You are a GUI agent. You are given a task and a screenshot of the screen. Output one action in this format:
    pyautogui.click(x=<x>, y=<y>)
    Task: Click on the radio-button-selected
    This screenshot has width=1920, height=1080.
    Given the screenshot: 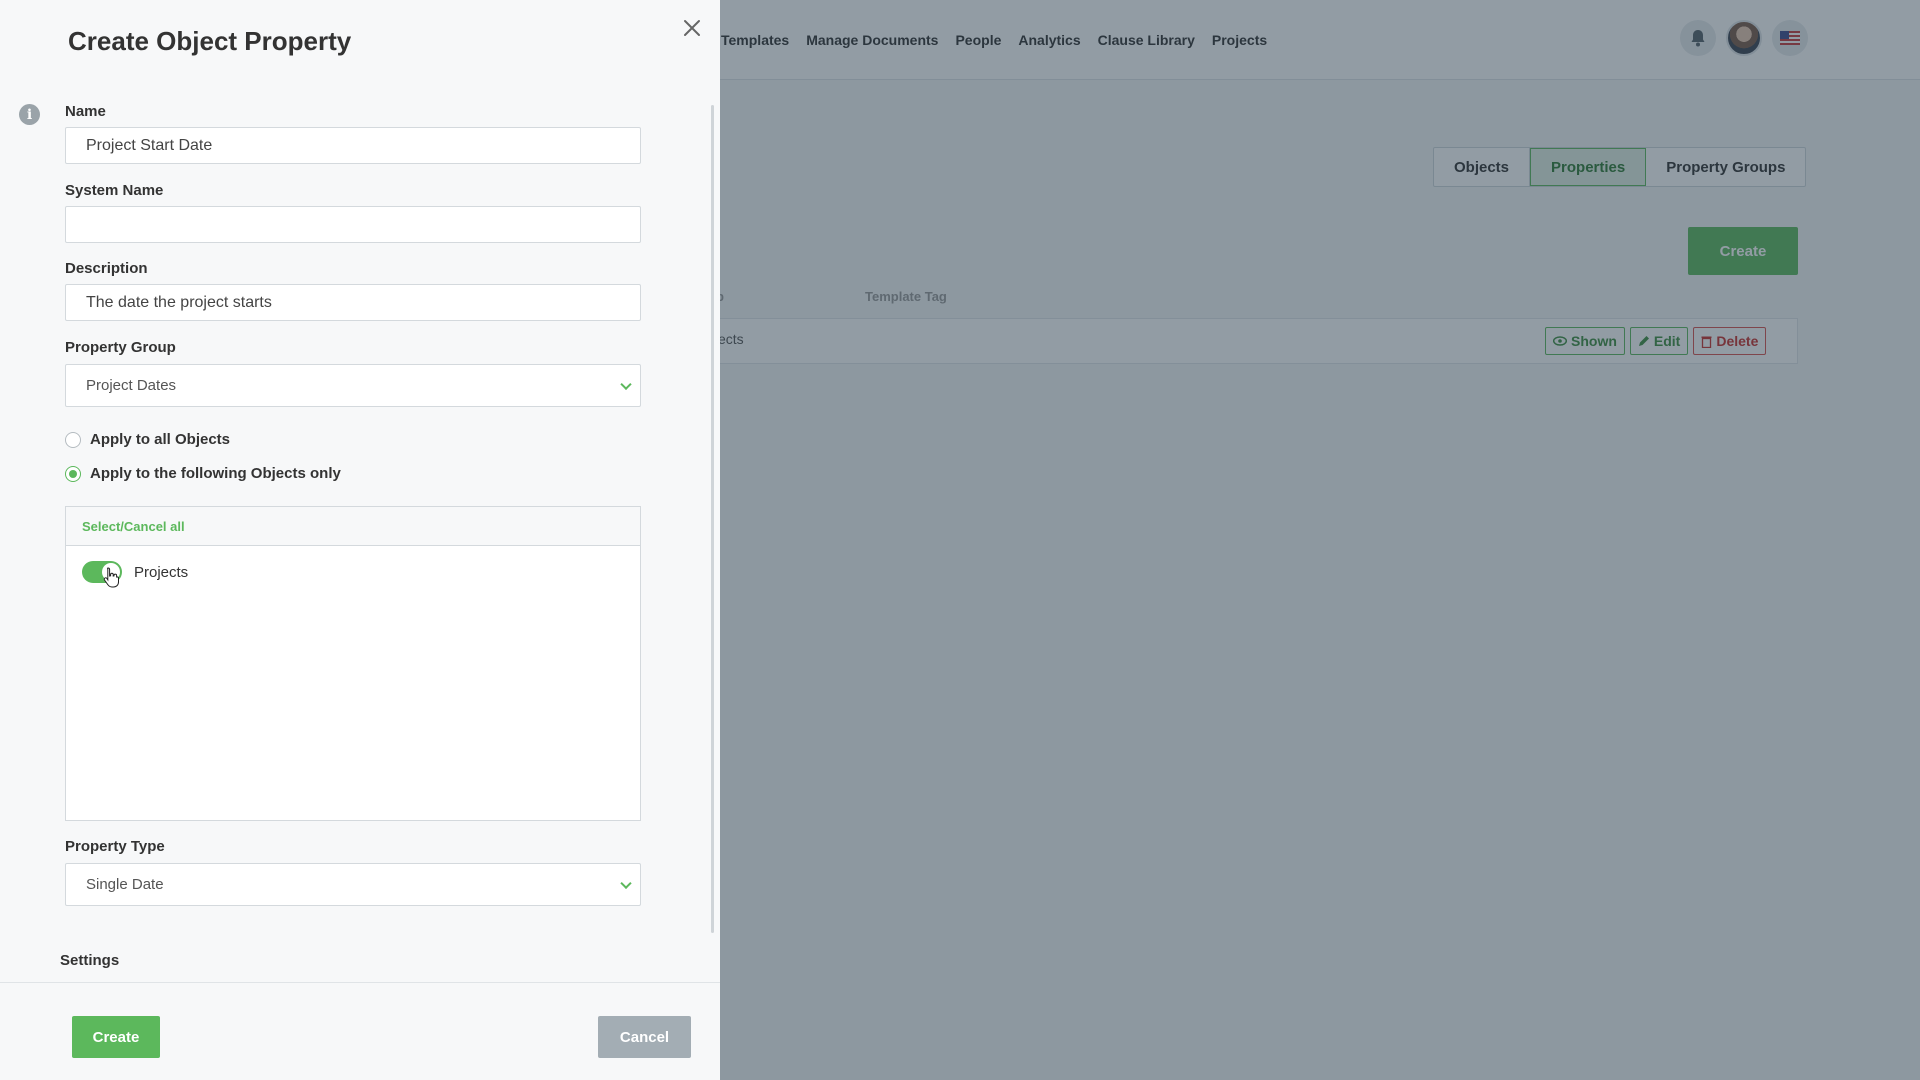 What is the action you would take?
    pyautogui.click(x=73, y=473)
    